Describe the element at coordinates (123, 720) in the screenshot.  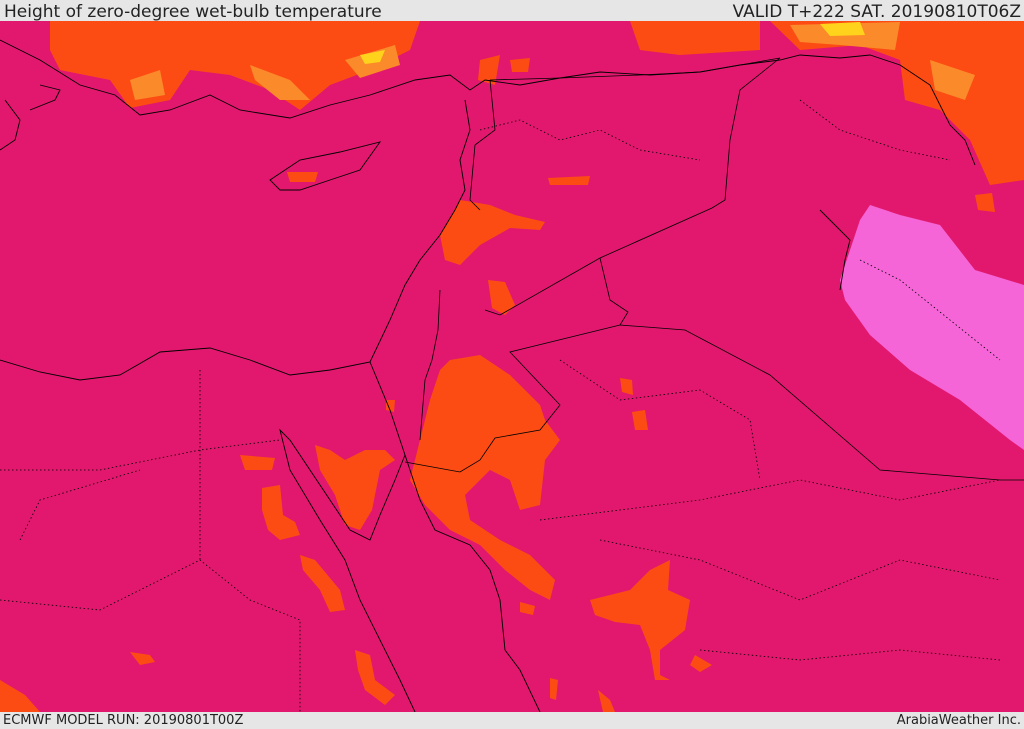
I see `model-run: ECMWF MODEL RUN: 20190801T00Z` at that location.